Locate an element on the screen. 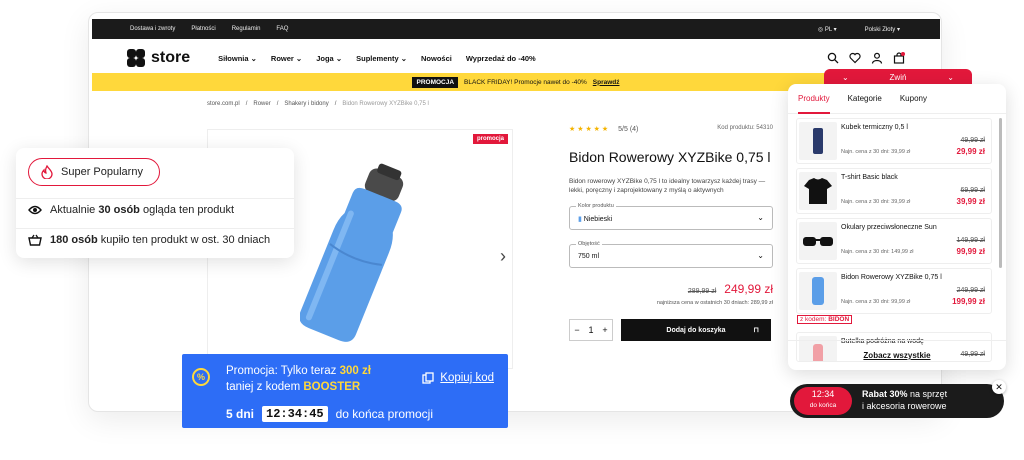 This screenshot has width=1024, height=460. promo-badge: promocja is located at coordinates (490, 139).